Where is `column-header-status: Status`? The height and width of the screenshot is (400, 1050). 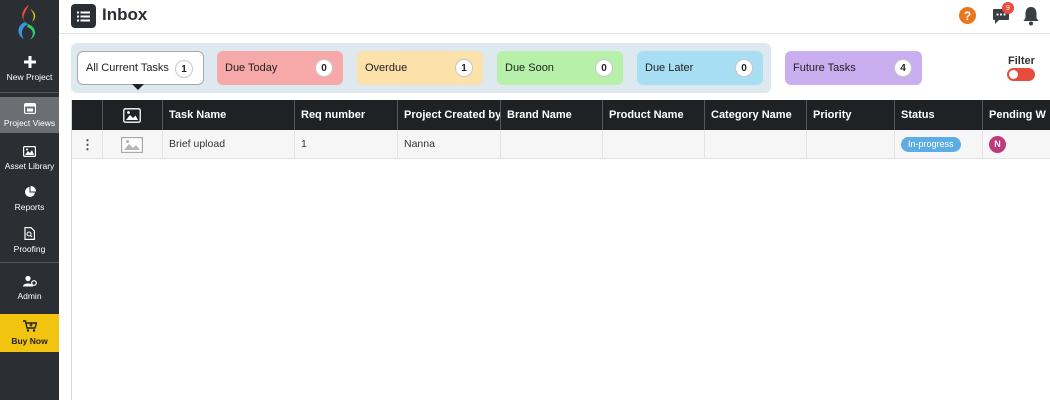 column-header-status: Status is located at coordinates (938, 115).